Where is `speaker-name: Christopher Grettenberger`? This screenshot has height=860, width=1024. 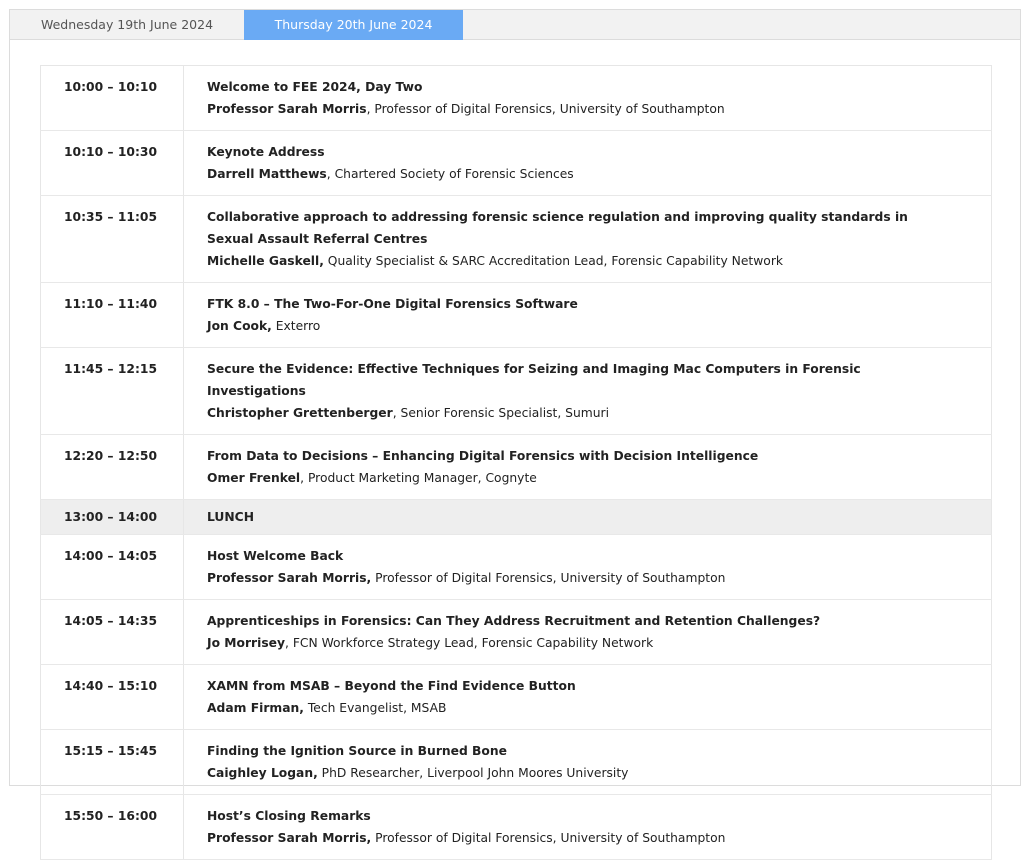
speaker-name: Christopher Grettenberger is located at coordinates (300, 413).